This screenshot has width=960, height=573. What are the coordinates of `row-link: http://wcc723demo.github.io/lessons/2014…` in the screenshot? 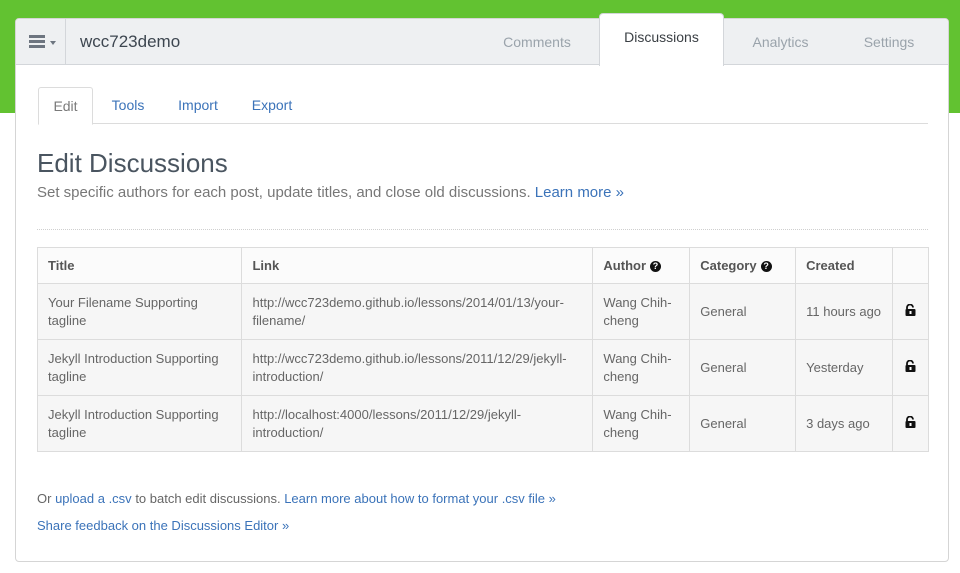 It's located at (417, 311).